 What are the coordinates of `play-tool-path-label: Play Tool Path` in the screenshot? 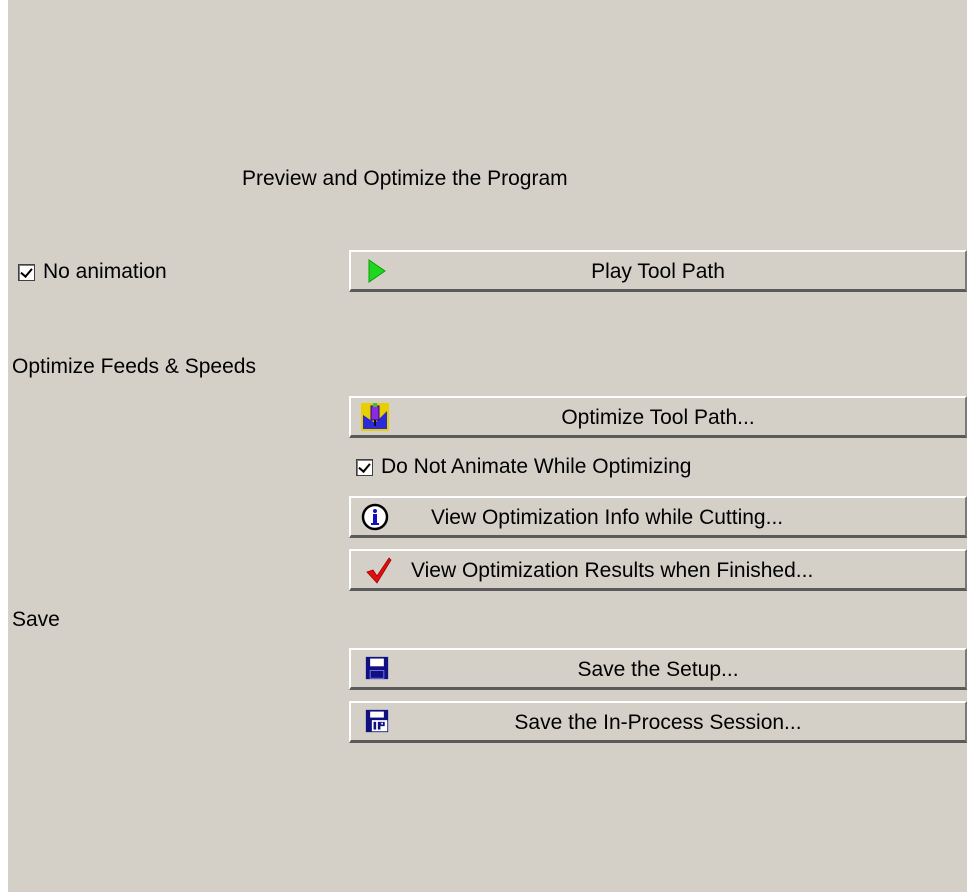 It's located at (658, 271).